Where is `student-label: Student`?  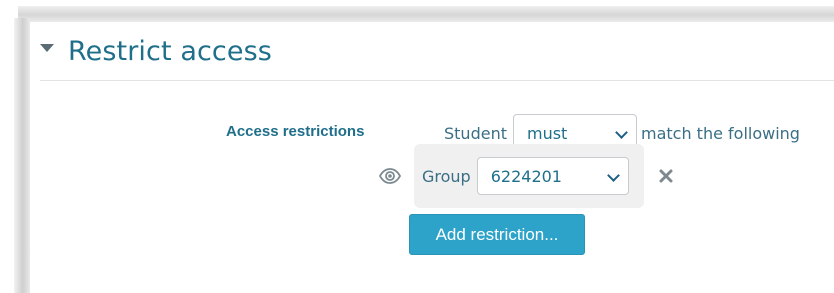 student-label: Student is located at coordinates (475, 133).